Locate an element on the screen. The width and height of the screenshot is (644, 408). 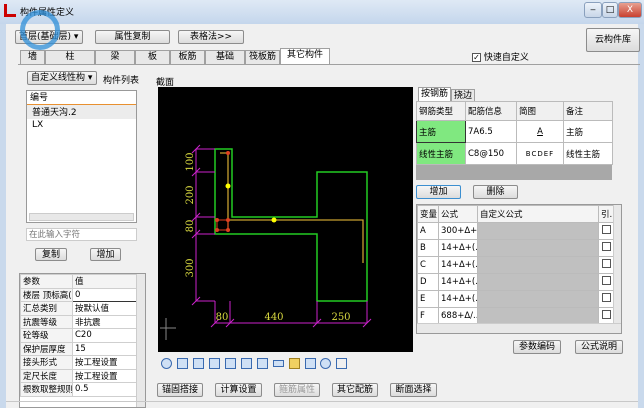
param-value: 0 is located at coordinates (105, 294).